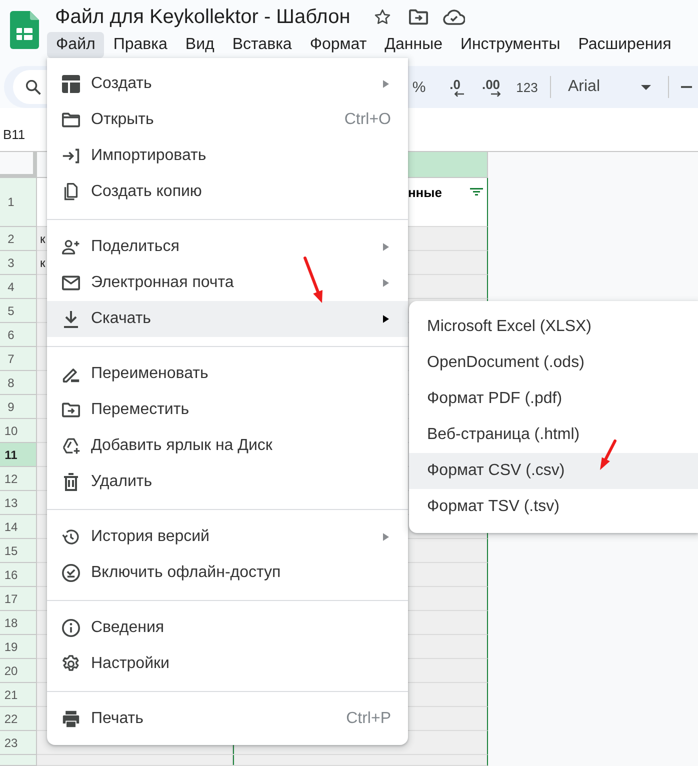 The image size is (698, 766). Describe the element at coordinates (227, 247) in the screenshot. I see `menu-item: Поделиться` at that location.